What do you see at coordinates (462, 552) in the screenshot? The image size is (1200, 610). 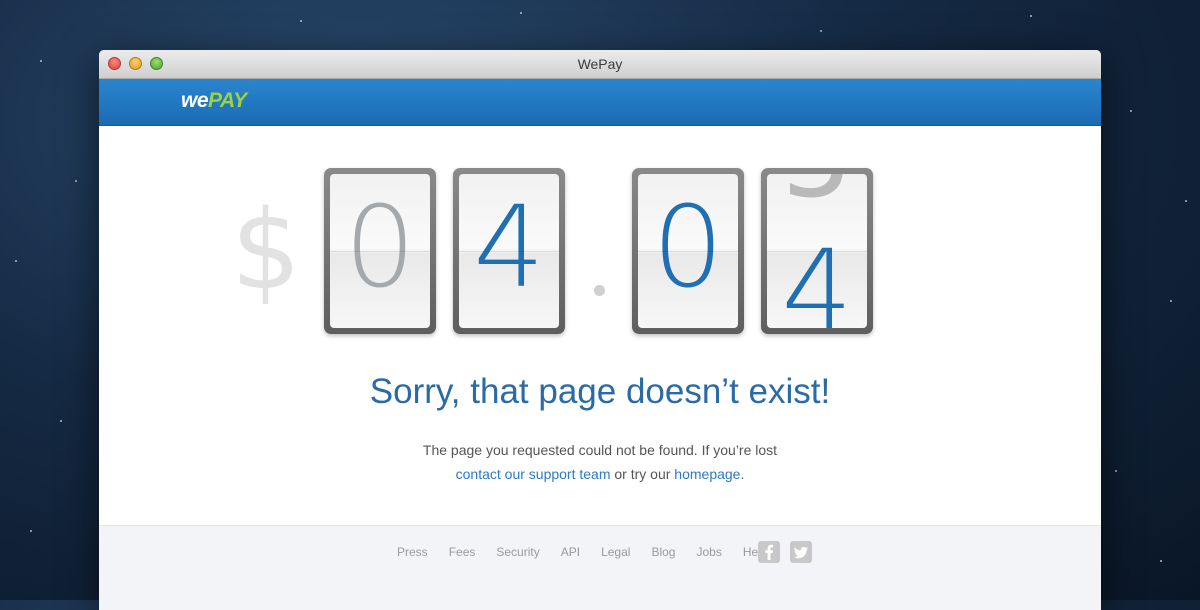 I see `footer-link-fees: Fees` at bounding box center [462, 552].